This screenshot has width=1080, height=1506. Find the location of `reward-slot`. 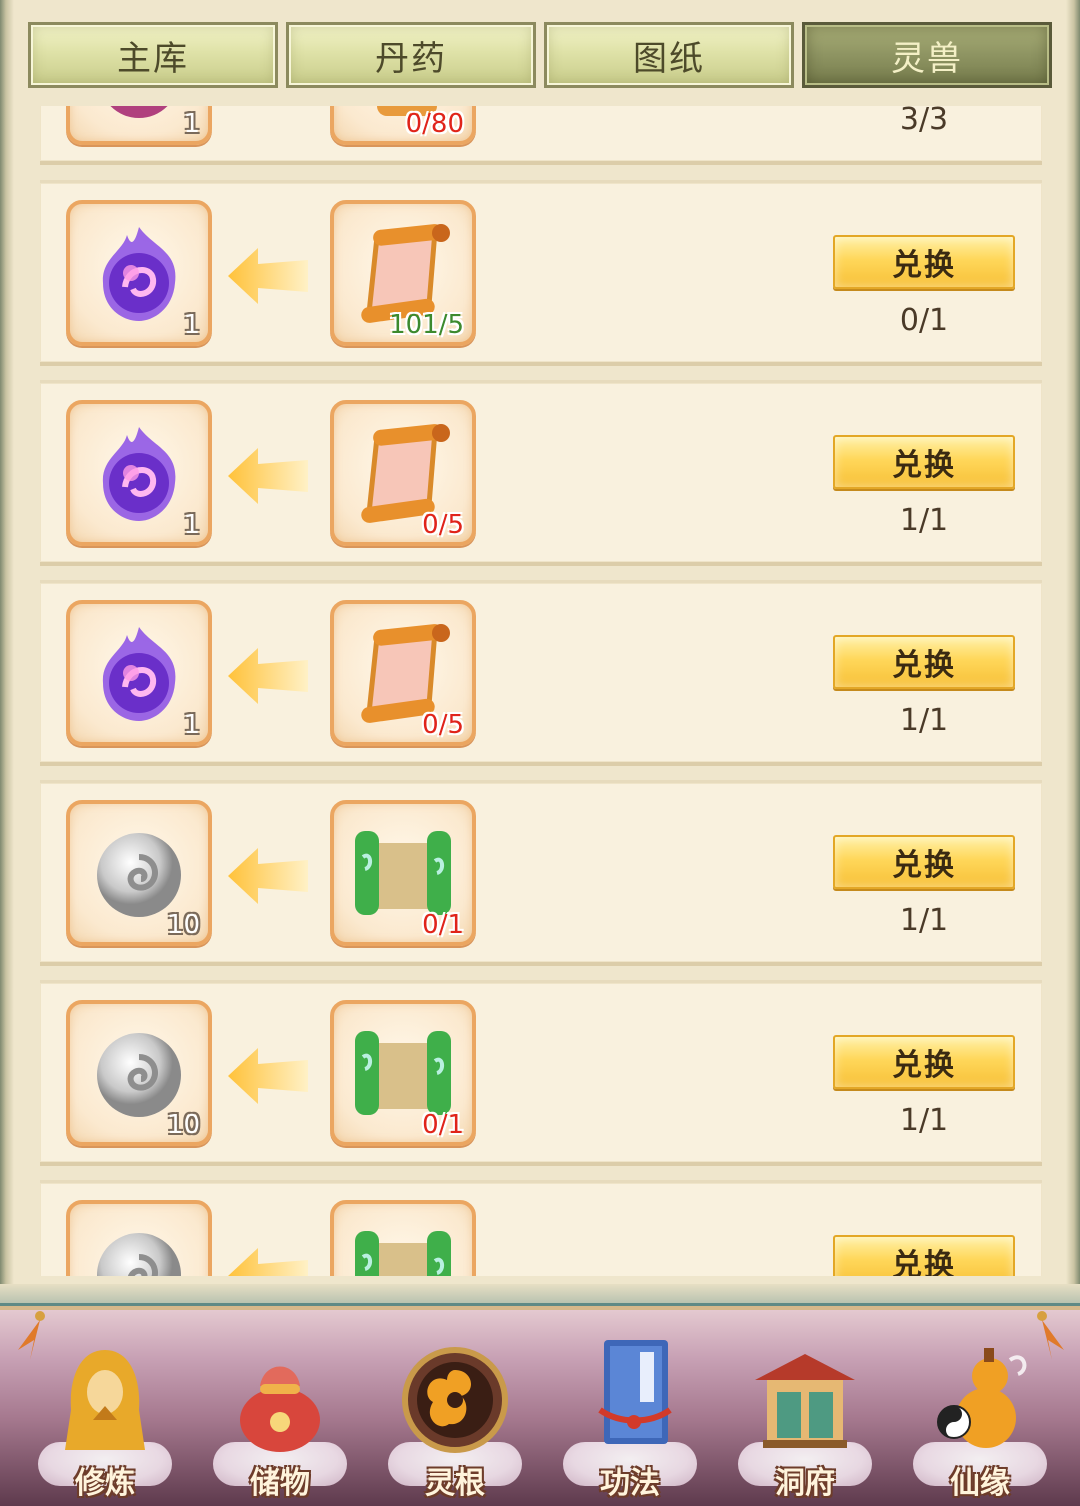

reward-slot is located at coordinates (139, 1238).